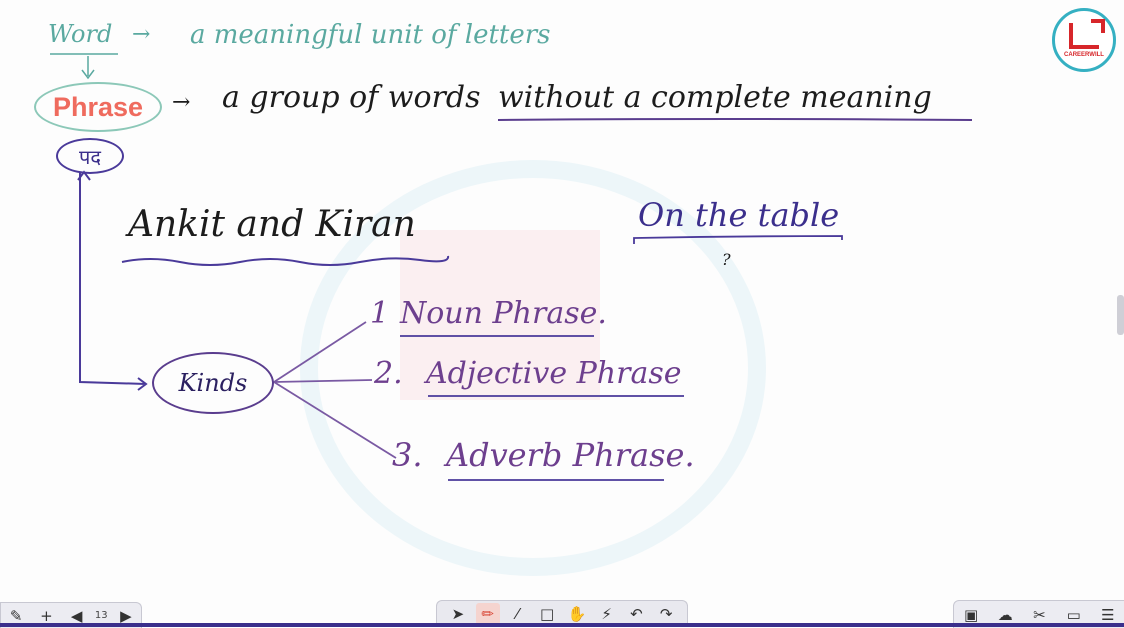  What do you see at coordinates (607, 614) in the screenshot?
I see `laser-icon: ⚡` at bounding box center [607, 614].